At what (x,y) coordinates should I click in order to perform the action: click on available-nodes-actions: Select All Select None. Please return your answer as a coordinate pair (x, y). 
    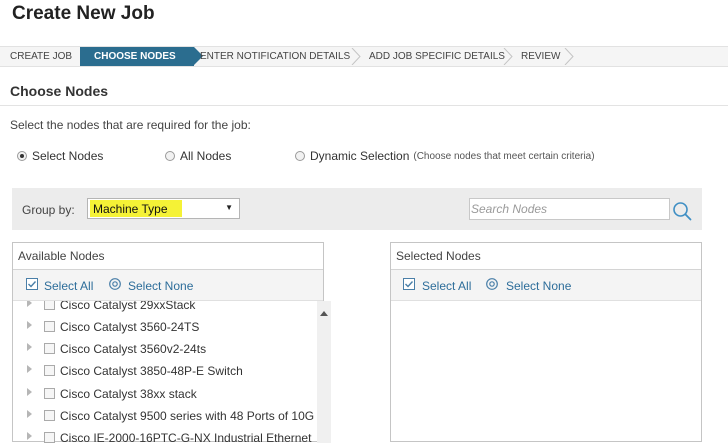
    Looking at the image, I should click on (168, 285).